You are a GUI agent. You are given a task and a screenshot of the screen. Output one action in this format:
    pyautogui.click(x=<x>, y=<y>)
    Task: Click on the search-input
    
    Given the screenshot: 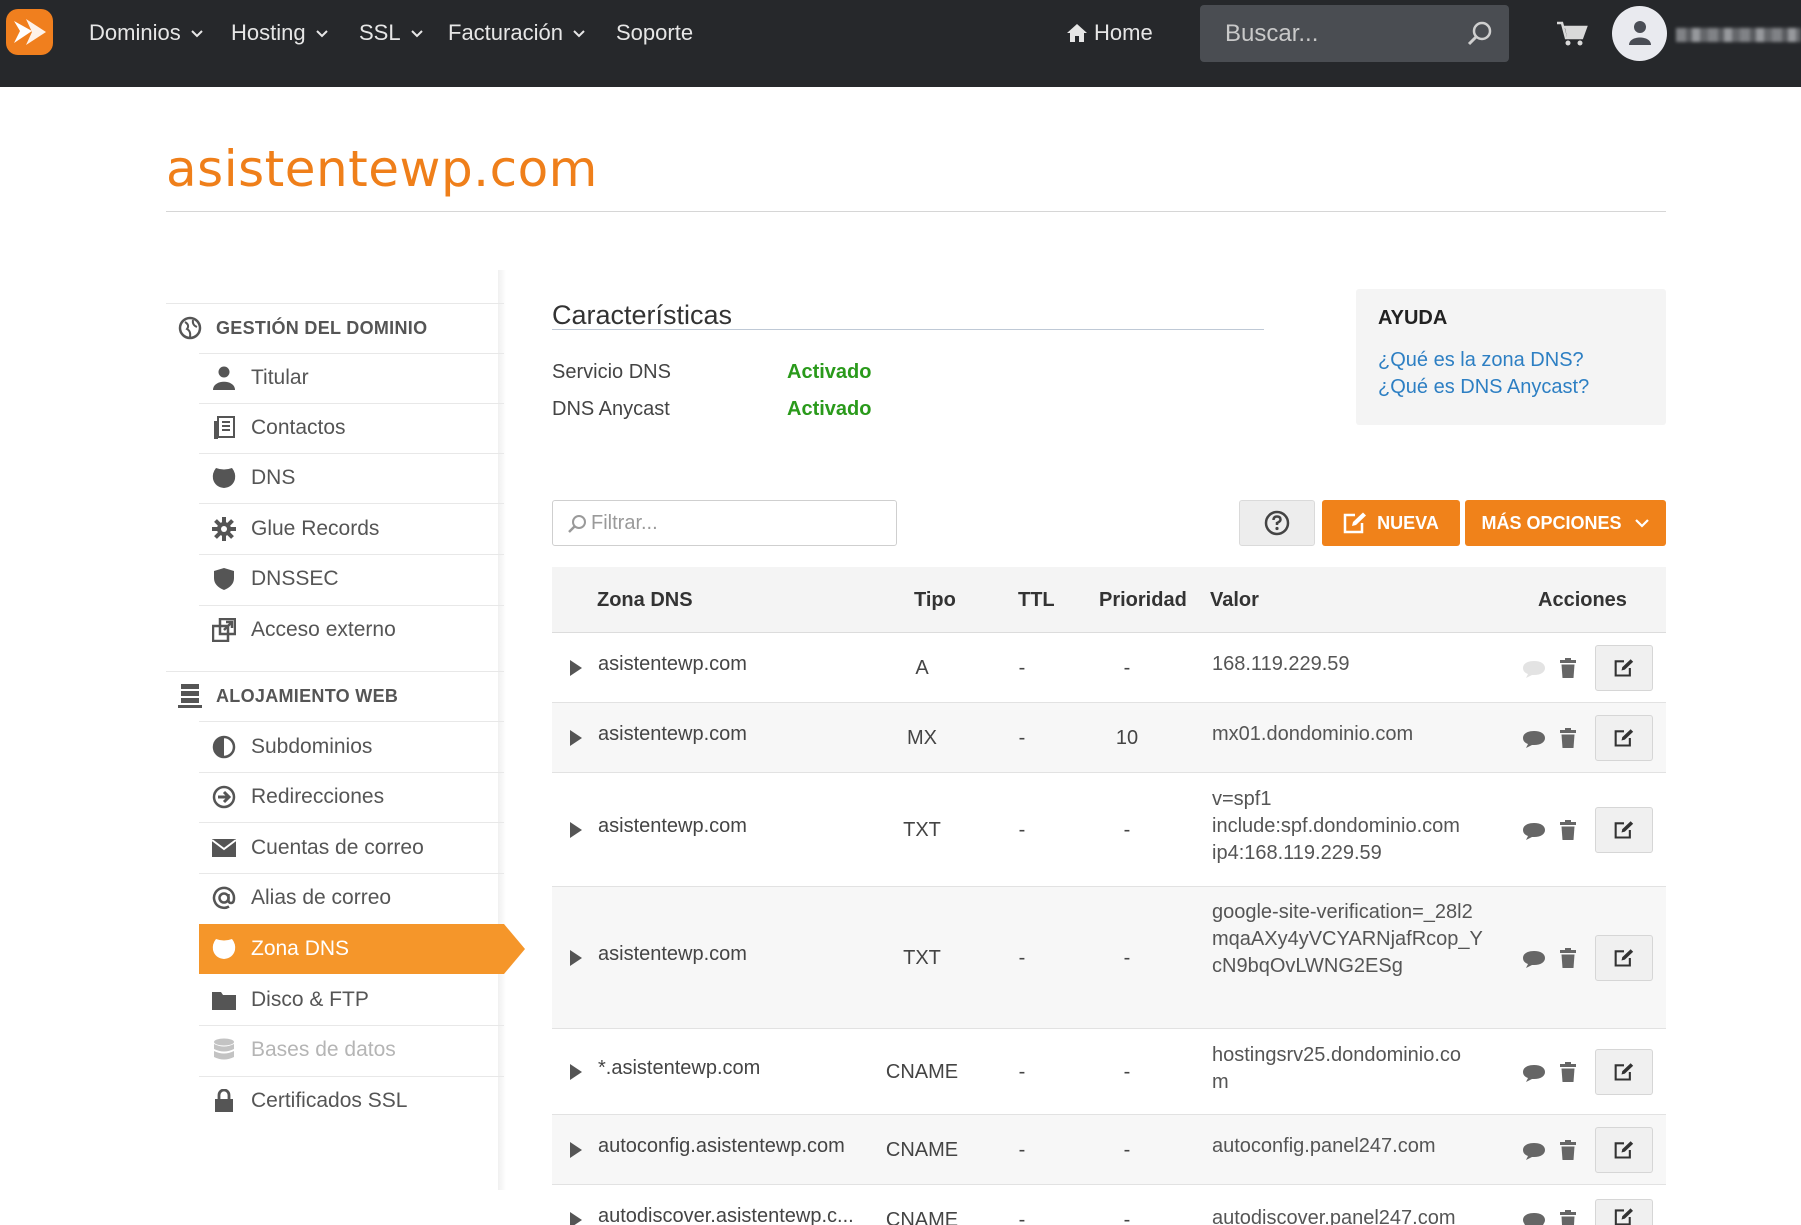 What is the action you would take?
    pyautogui.click(x=1325, y=33)
    